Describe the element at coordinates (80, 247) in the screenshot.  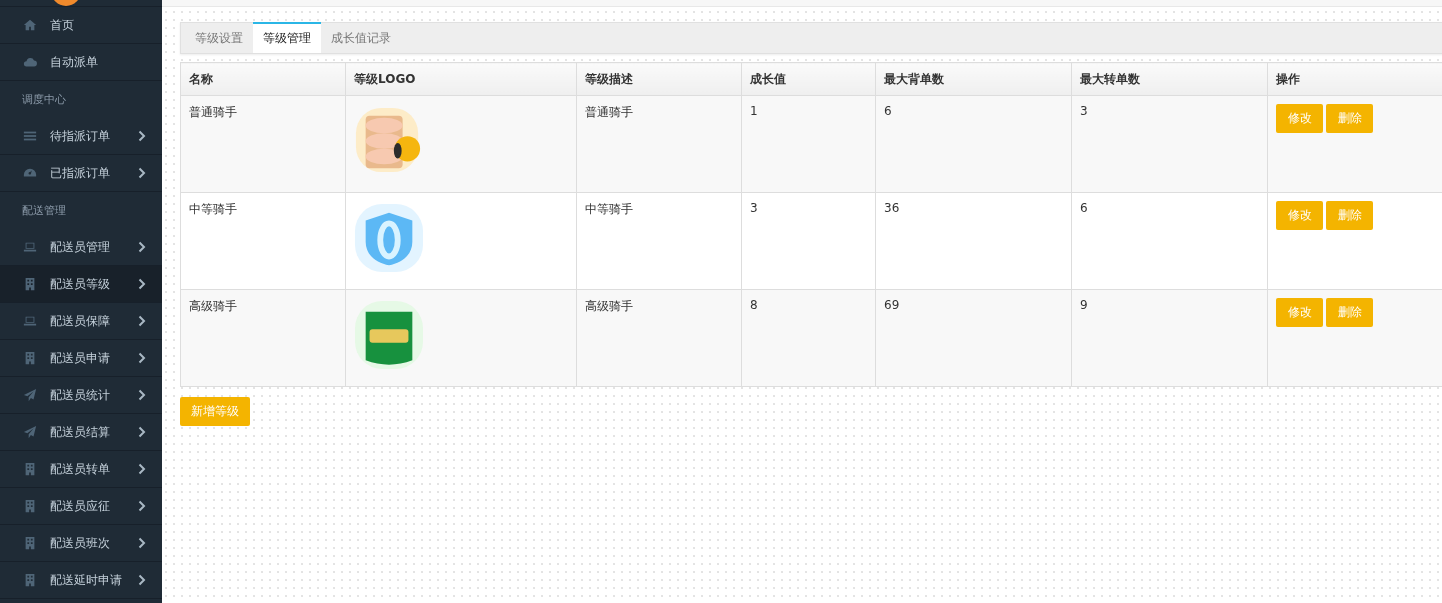
I see `sidebar-item-label: 配送员管理` at that location.